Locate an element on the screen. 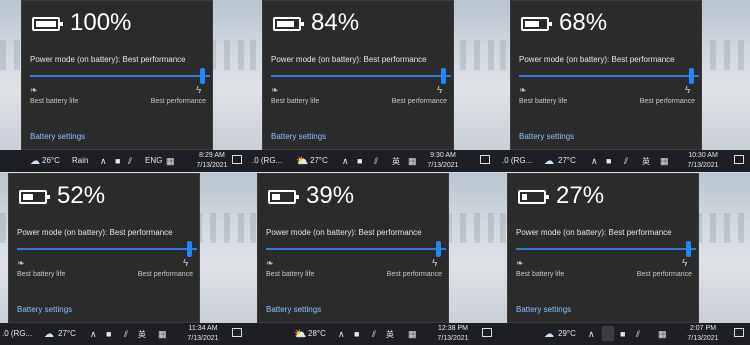 The image size is (750, 345). clock-time: 11:34 AM is located at coordinates (203, 328).